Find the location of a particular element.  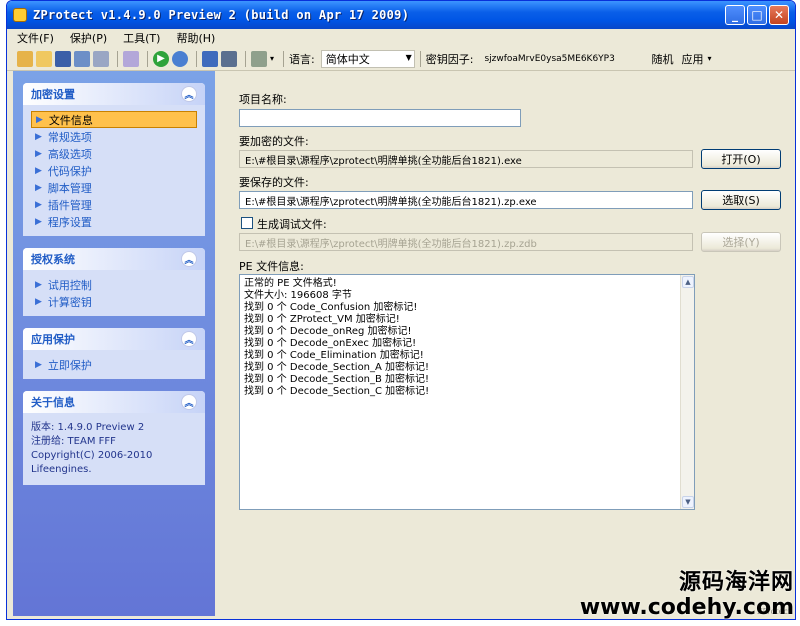

input-file-field: E:\#根目录\源程序\zprotect\明牌单挑(全功能后台1821).exe is located at coordinates (466, 159).